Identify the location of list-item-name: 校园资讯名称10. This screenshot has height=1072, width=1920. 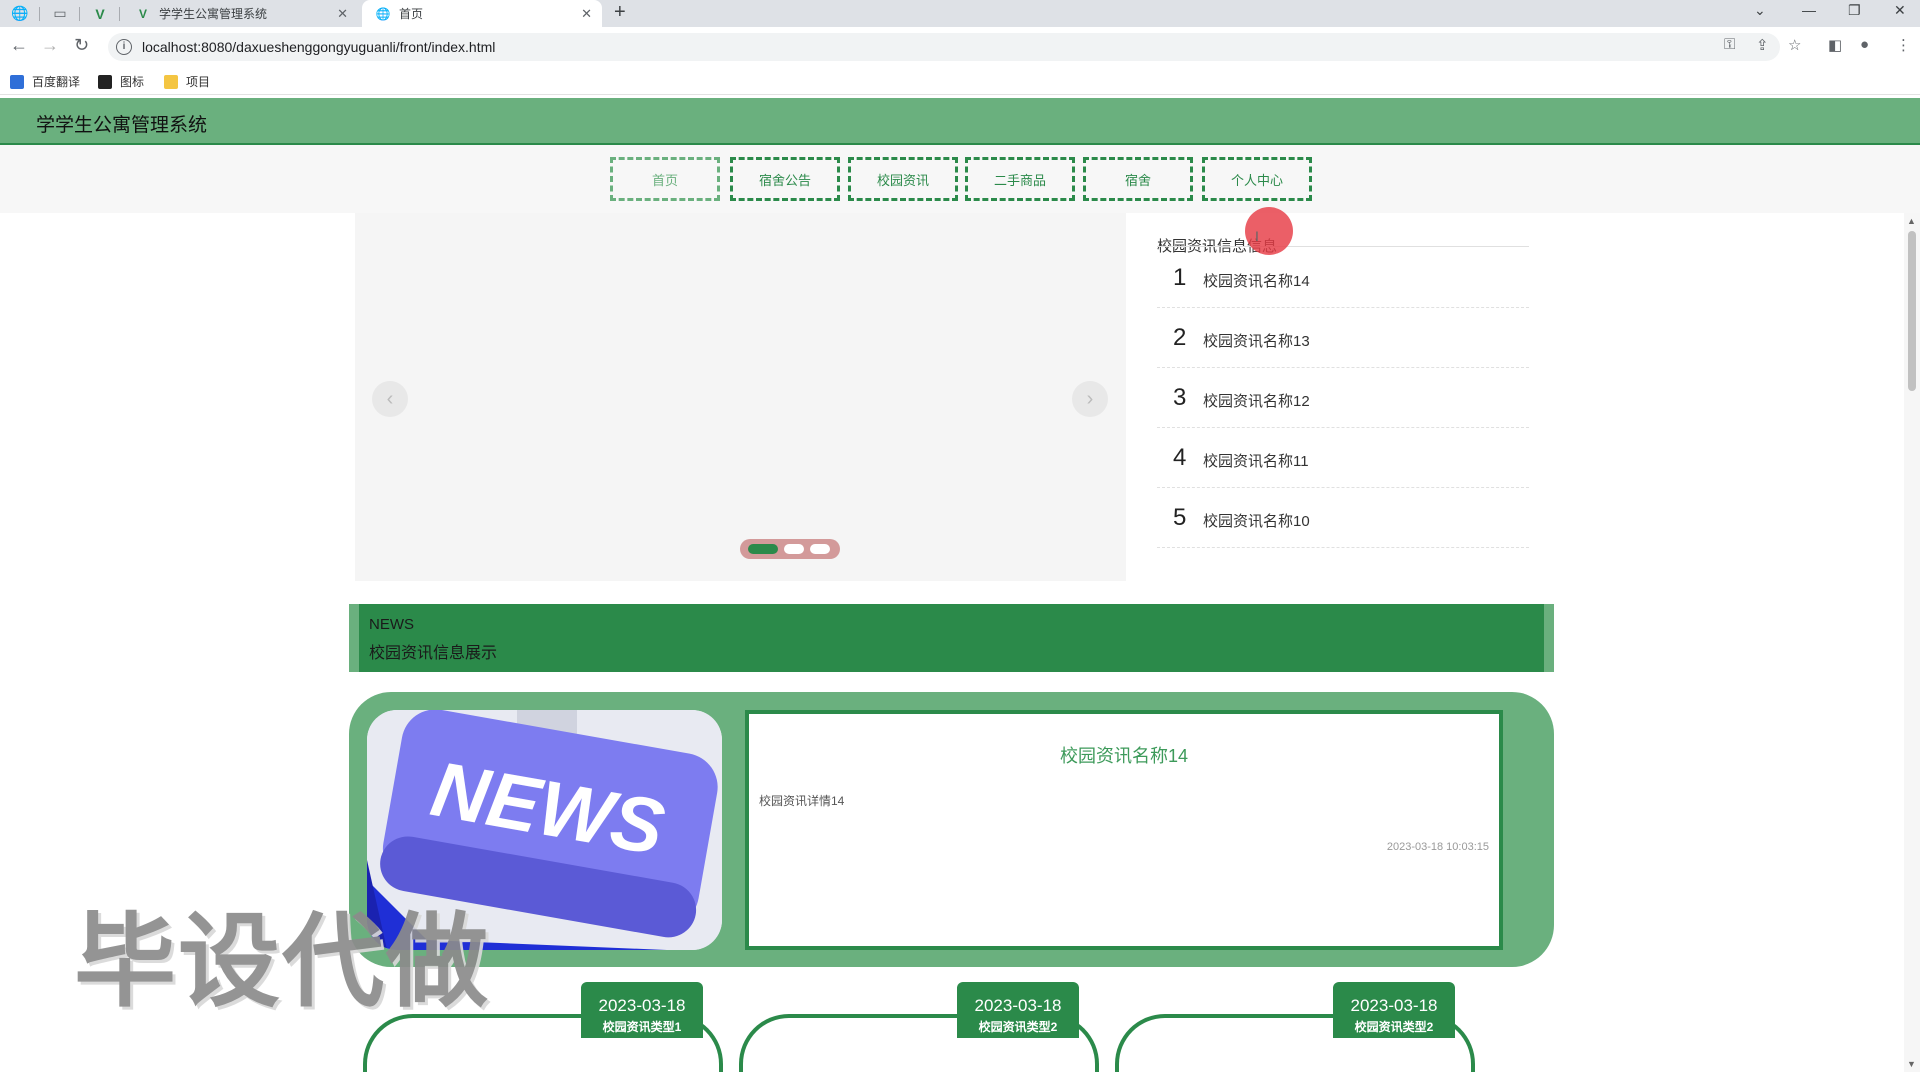
(1256, 520).